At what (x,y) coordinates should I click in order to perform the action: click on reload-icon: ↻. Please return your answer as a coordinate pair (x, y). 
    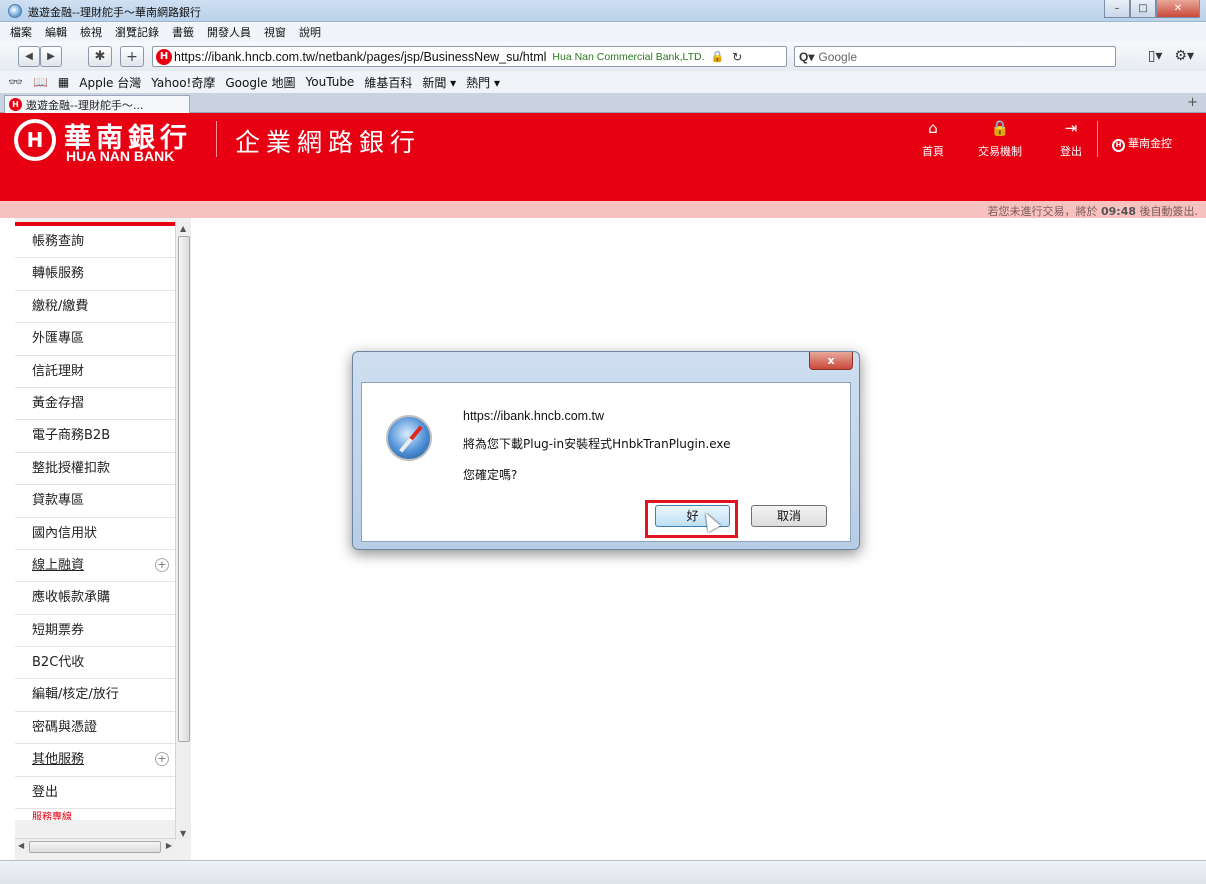
    Looking at the image, I should click on (737, 57).